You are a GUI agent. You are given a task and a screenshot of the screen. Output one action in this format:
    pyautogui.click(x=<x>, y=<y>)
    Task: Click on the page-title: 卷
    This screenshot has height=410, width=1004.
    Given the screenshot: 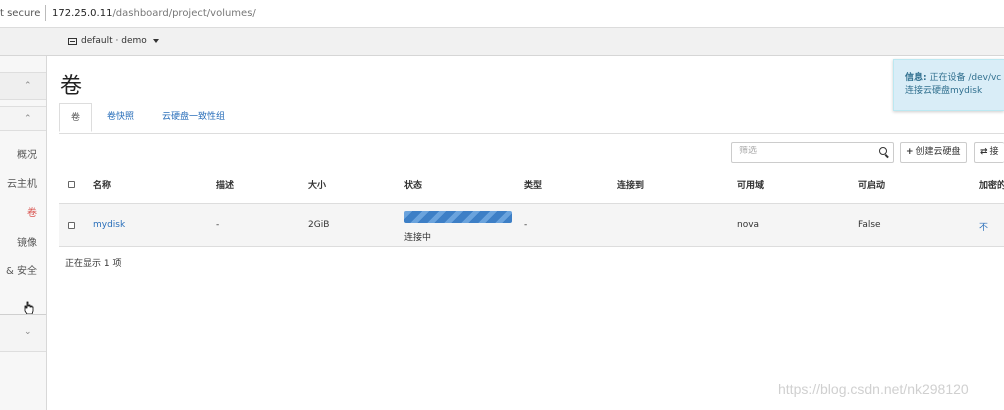 What is the action you would take?
    pyautogui.click(x=71, y=86)
    